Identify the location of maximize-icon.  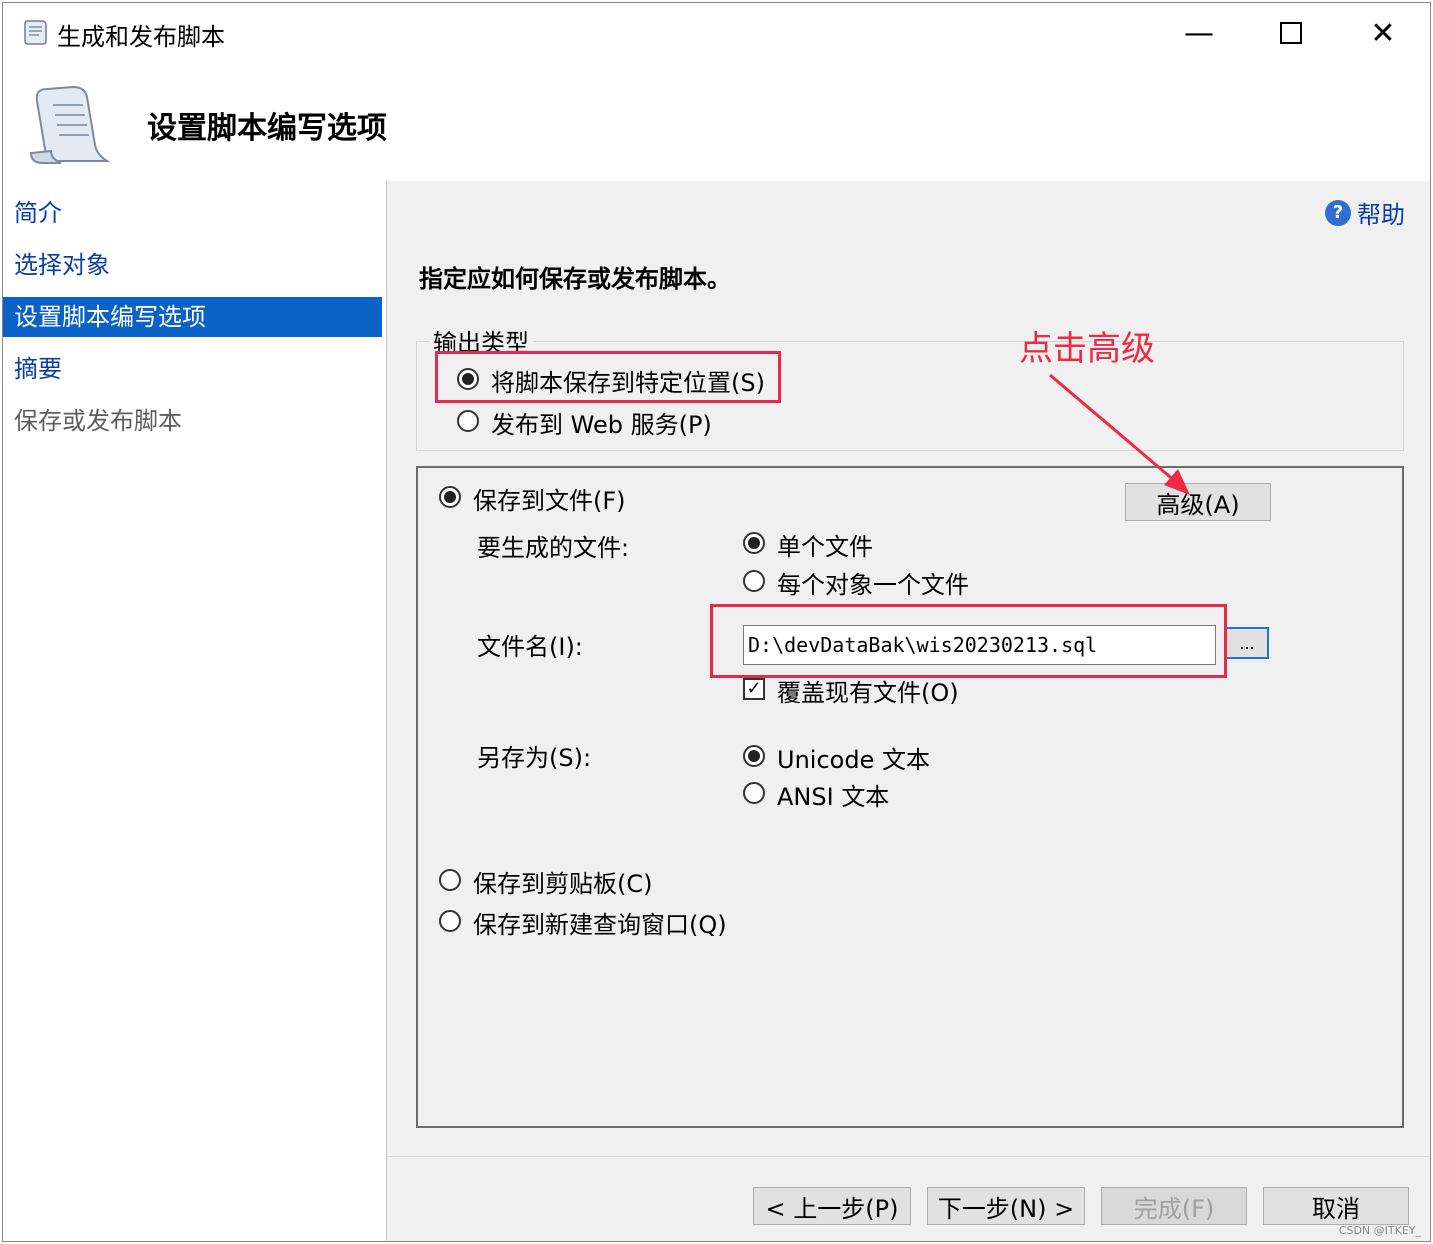
(1291, 33).